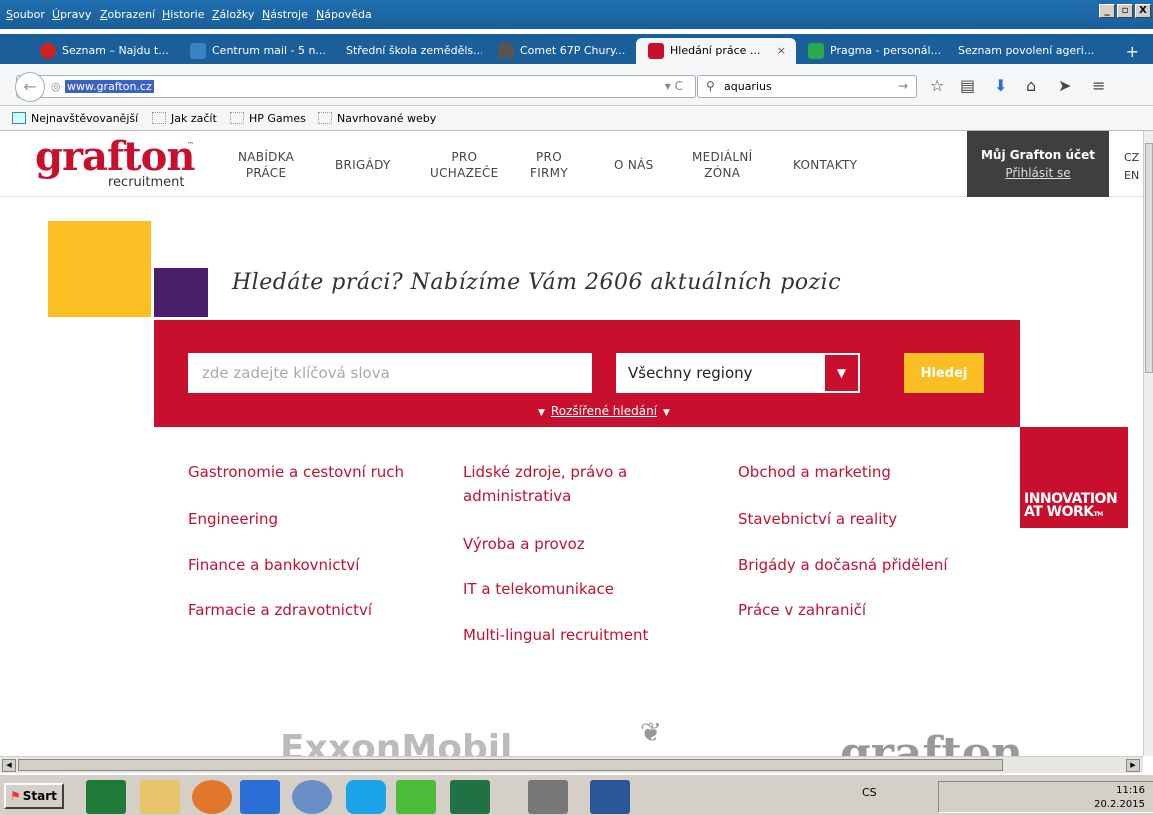  I want to click on nav-nabidka-prace: NABÍDKA PRÁCE, so click(266, 165).